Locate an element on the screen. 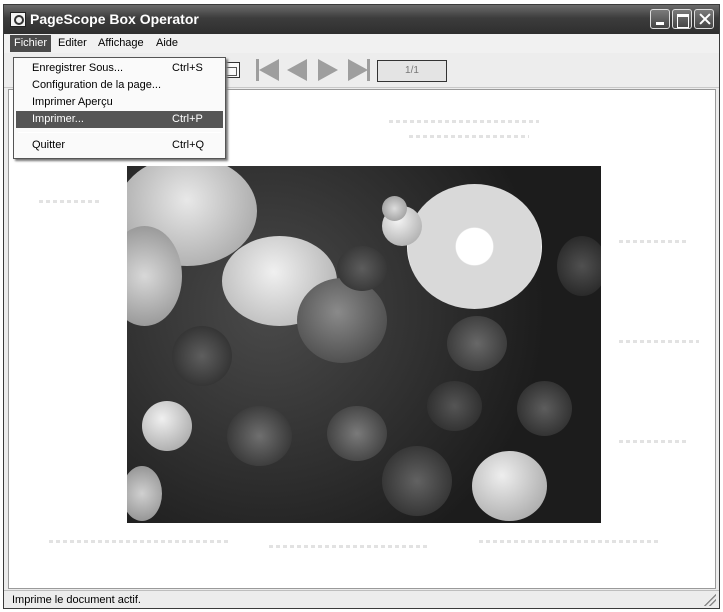  menu-item-print: Imprimer... Ctrl+P is located at coordinates (119, 119).